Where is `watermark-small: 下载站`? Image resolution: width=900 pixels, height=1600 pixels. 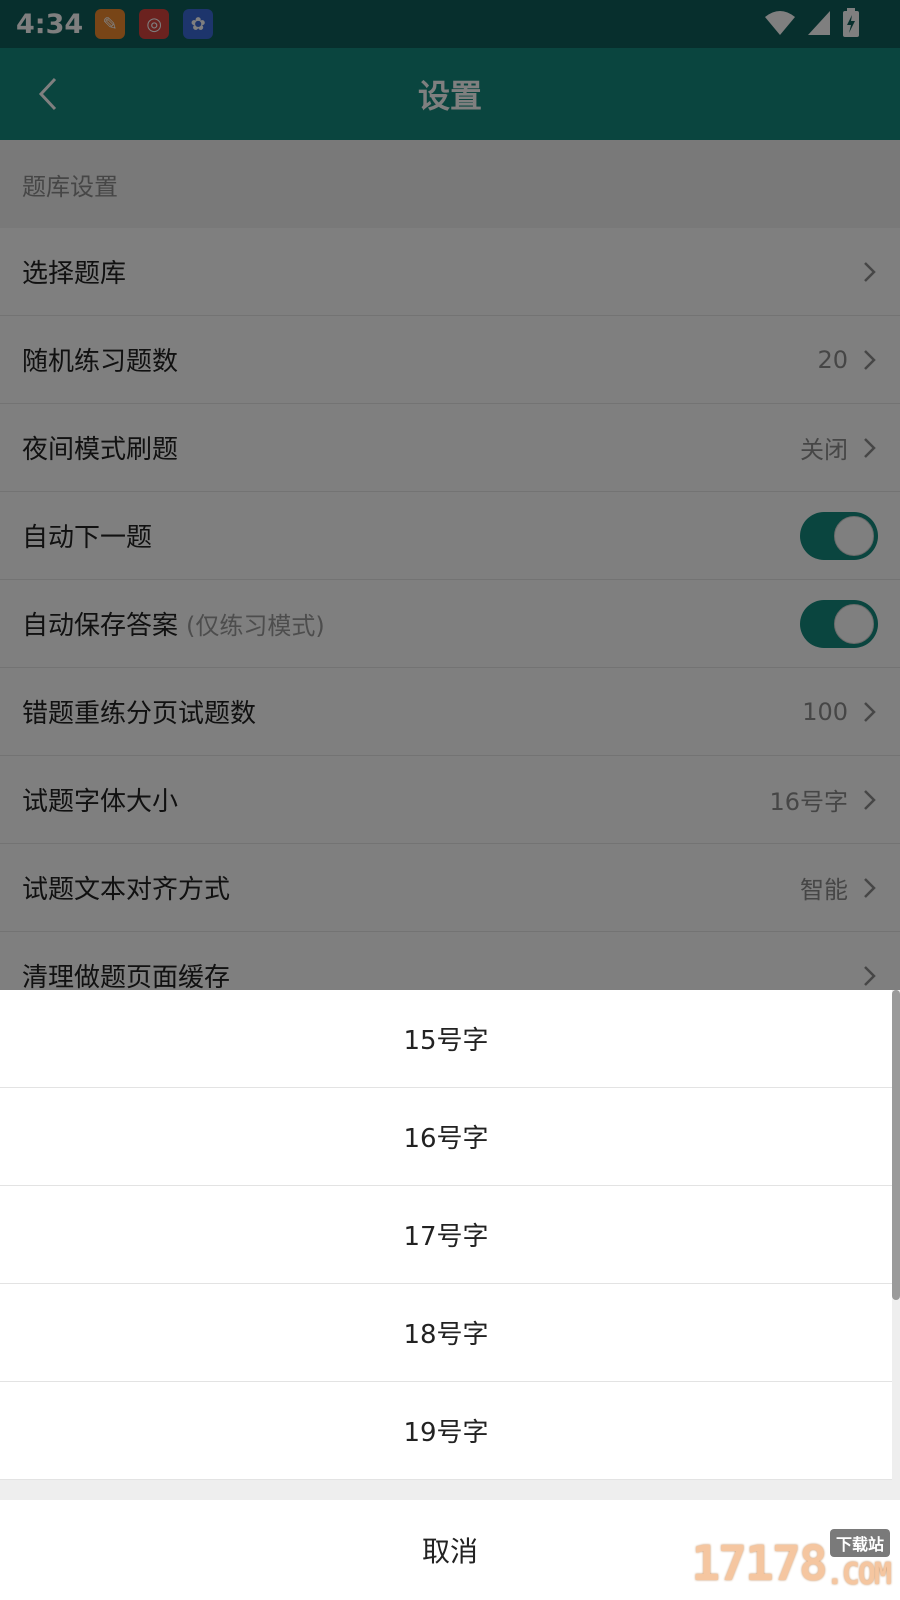
watermark-small: 下载站 is located at coordinates (859, 1543).